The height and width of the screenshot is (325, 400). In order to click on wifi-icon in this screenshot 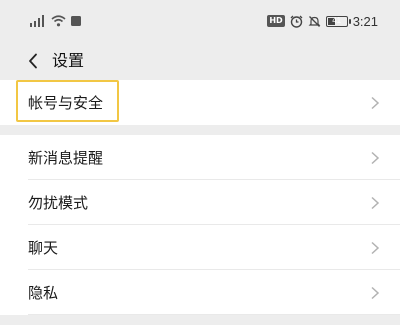, I will do `click(58, 21)`.